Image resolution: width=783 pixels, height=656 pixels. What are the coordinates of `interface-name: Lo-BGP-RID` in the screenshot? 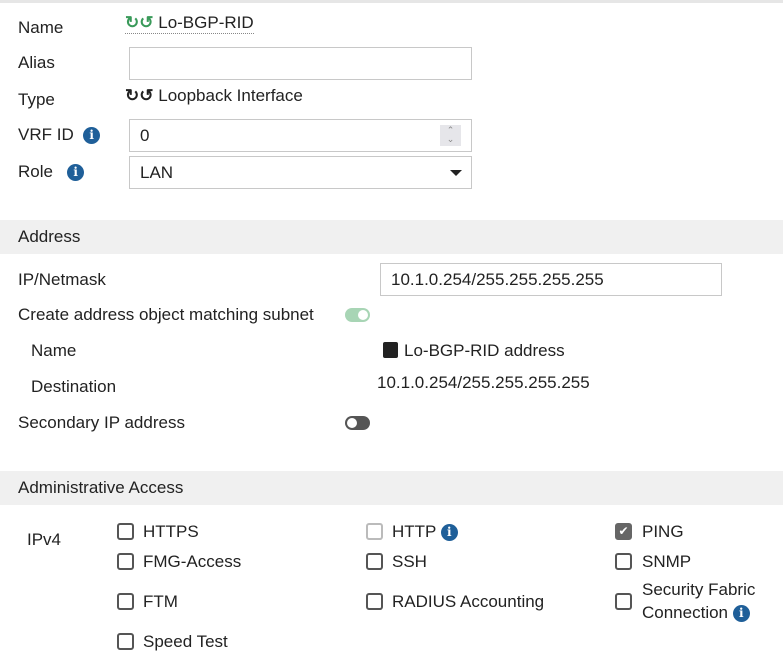 It's located at (206, 22).